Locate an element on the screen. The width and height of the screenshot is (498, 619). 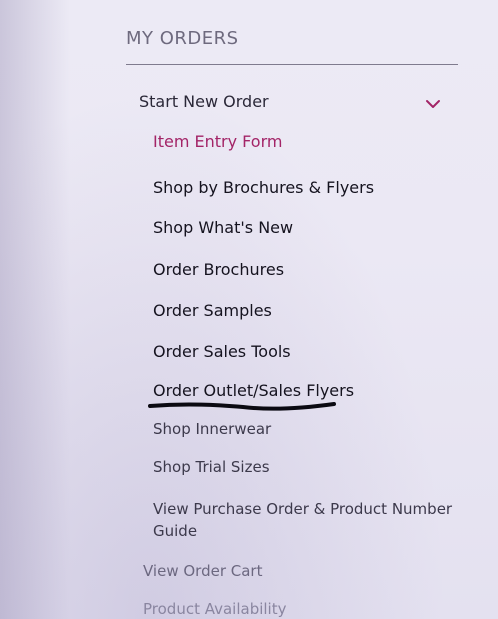
menu-item-order-outlet-sales-flyers: Order Outlet/Sales Flyers is located at coordinates (253, 390).